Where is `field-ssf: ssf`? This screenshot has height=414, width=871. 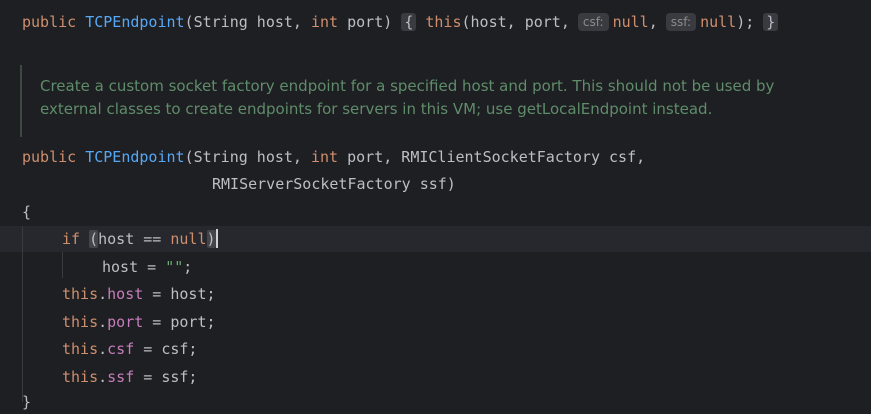
field-ssf: ssf is located at coordinates (121, 377).